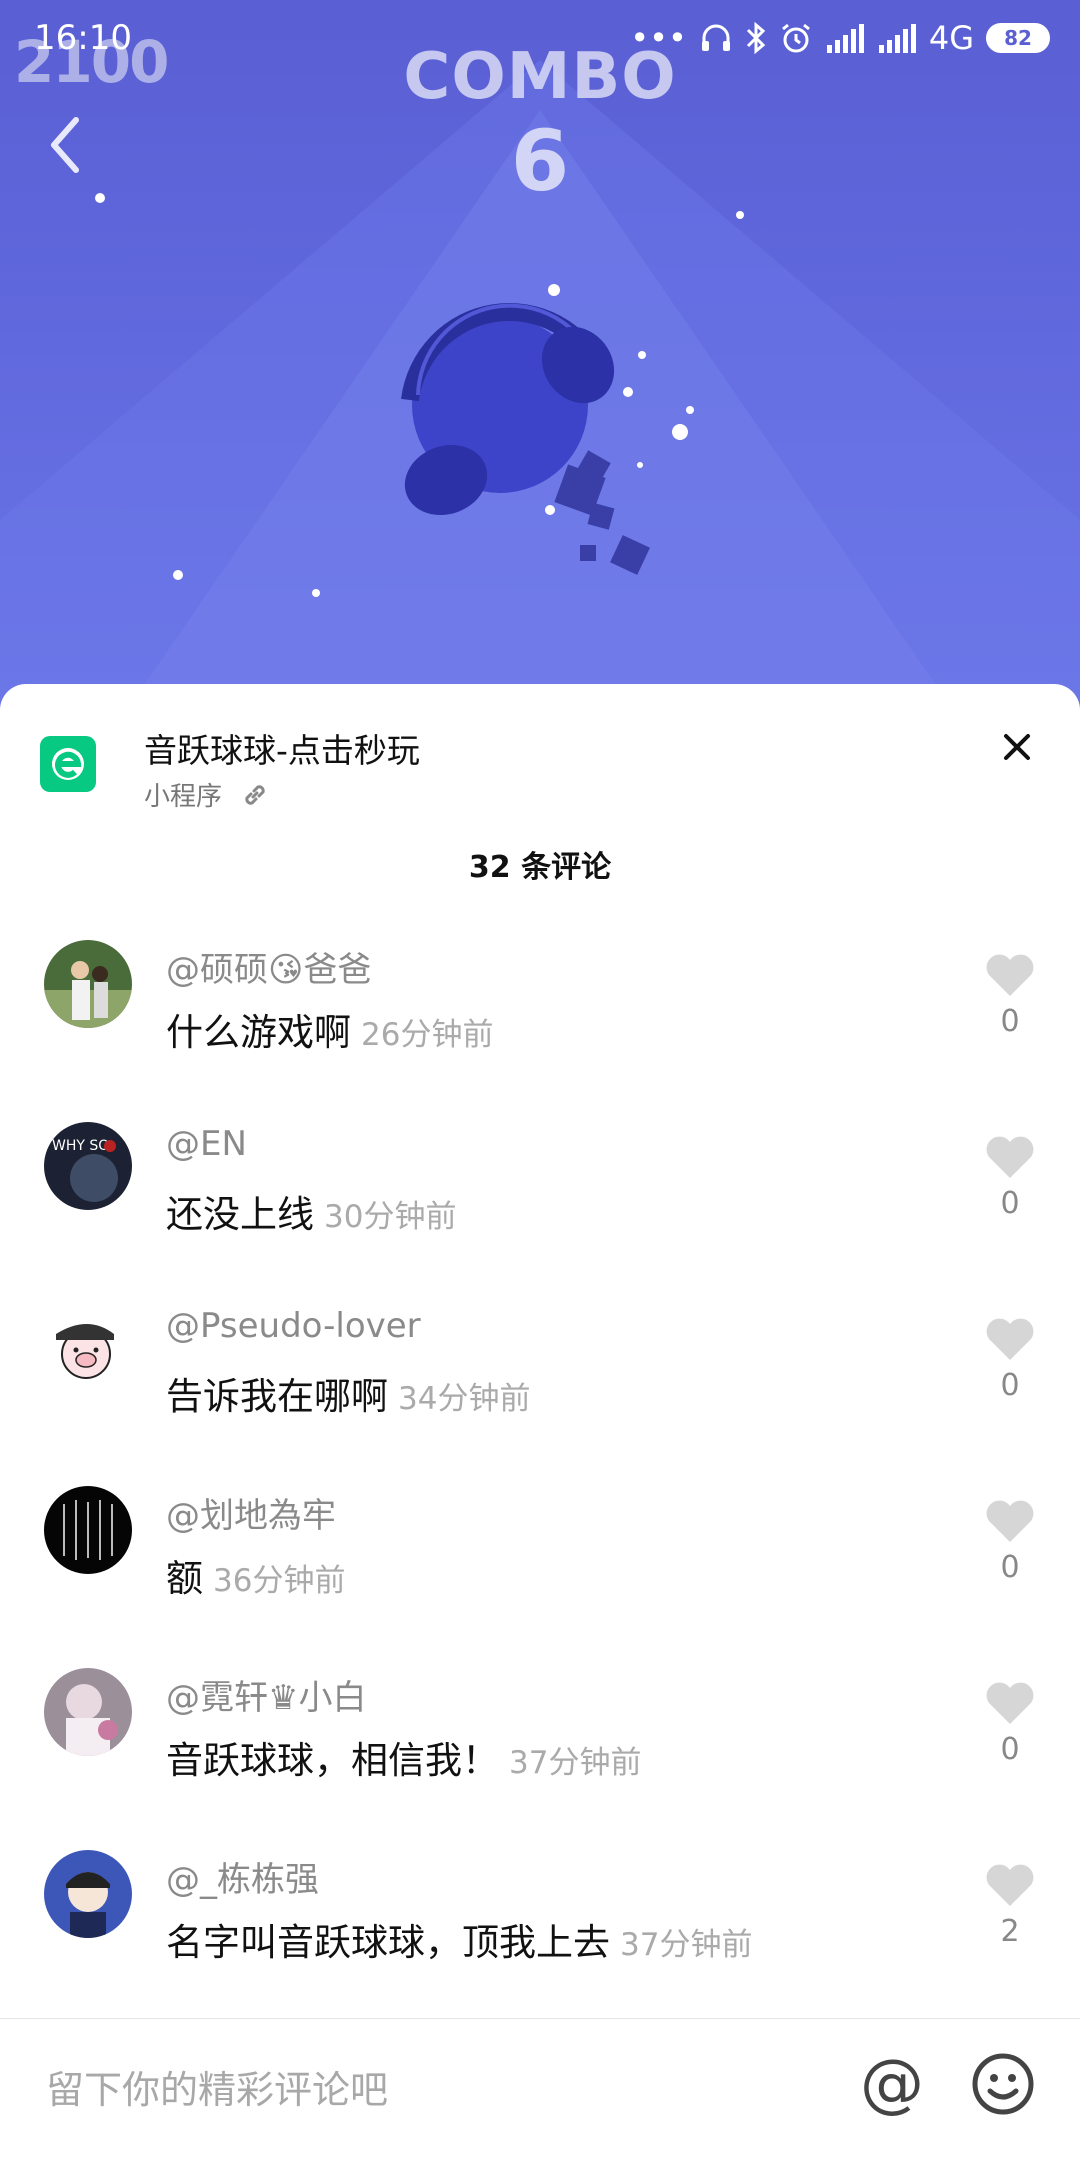 The width and height of the screenshot is (1080, 2161). What do you see at coordinates (388, 1942) in the screenshot?
I see `comment-text: 名字叫音跃球球，顶我上去` at bounding box center [388, 1942].